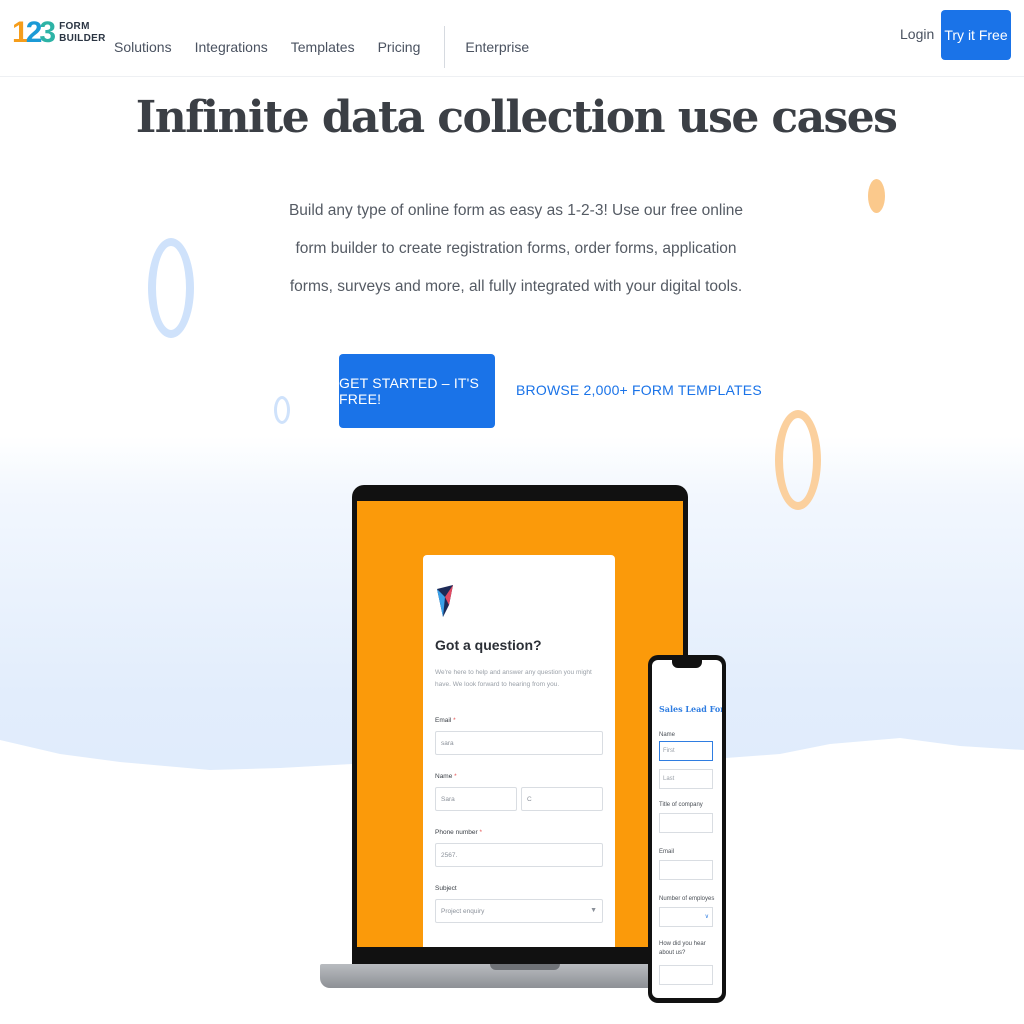 The width and height of the screenshot is (1024, 1024). Describe the element at coordinates (47, 32) in the screenshot. I see `logo-digit-3: 3` at that location.